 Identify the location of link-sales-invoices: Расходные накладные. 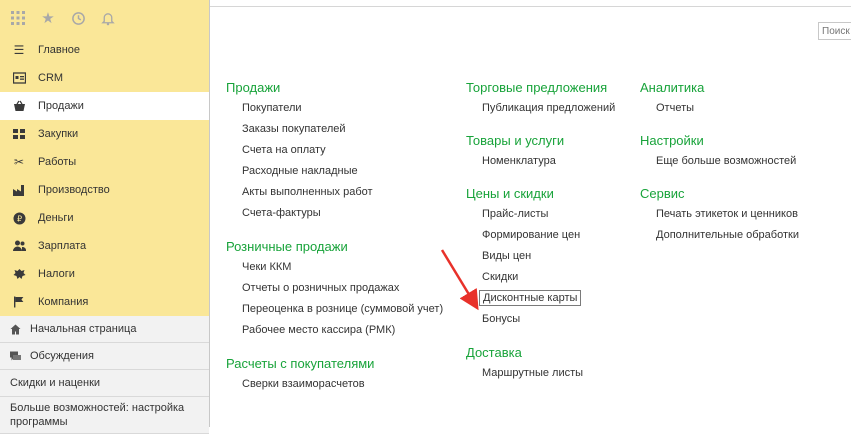
(334, 171).